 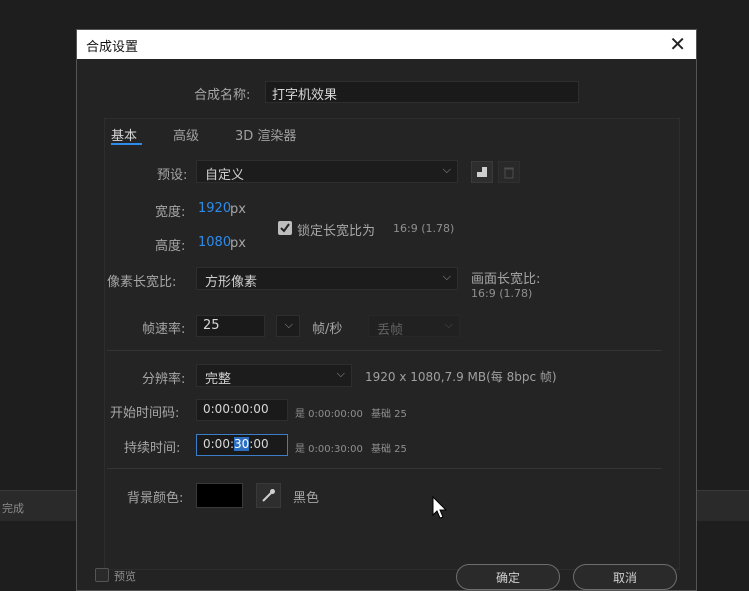 What do you see at coordinates (230, 326) in the screenshot?
I see `frame-rate-input: 25` at bounding box center [230, 326].